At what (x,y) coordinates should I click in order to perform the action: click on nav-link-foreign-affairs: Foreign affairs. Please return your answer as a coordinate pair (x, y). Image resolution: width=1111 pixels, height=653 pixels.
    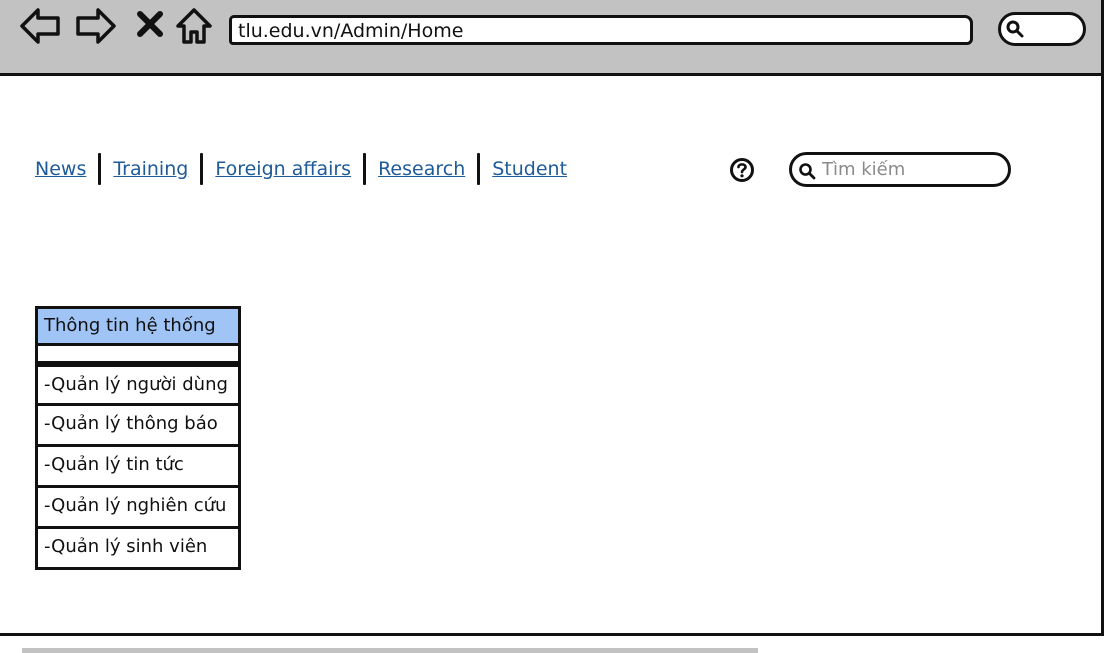
    Looking at the image, I should click on (283, 169).